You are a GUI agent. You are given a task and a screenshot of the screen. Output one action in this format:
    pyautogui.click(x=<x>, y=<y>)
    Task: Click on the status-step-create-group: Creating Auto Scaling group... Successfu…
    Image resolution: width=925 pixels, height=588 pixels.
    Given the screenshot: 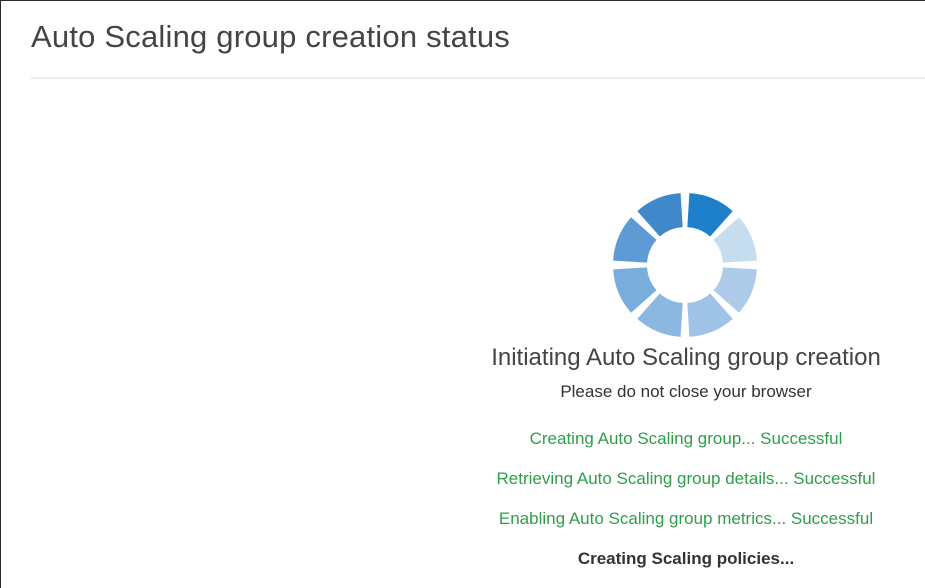 What is the action you would take?
    pyautogui.click(x=686, y=438)
    